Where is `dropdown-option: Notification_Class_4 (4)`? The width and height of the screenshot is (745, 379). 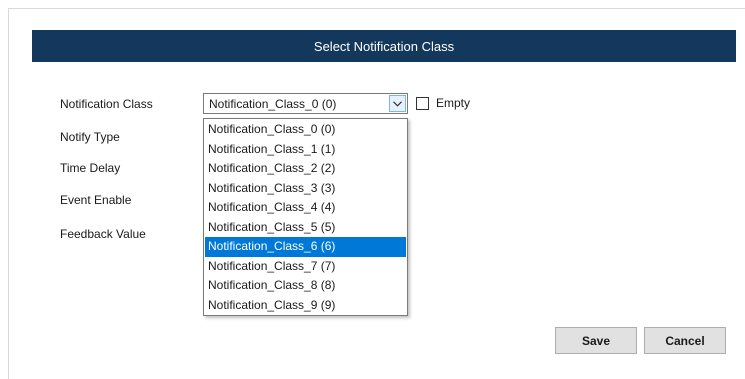 dropdown-option: Notification_Class_4 (4) is located at coordinates (305, 208).